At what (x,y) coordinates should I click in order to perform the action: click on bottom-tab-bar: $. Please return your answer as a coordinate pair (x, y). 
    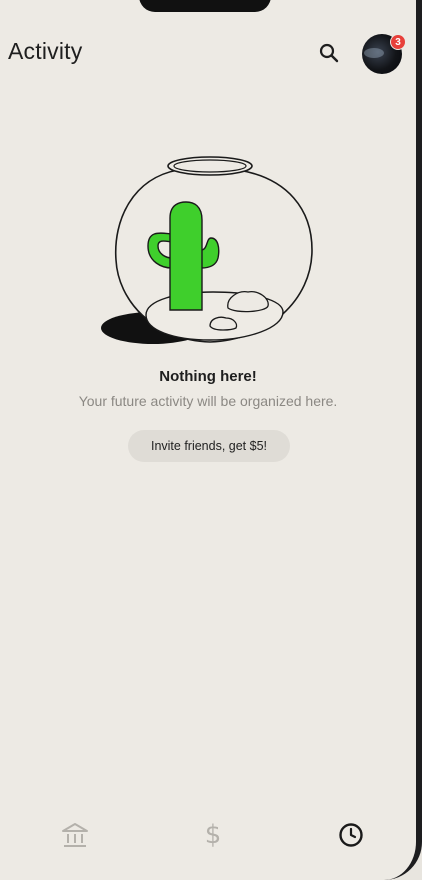
    Looking at the image, I should click on (208, 835).